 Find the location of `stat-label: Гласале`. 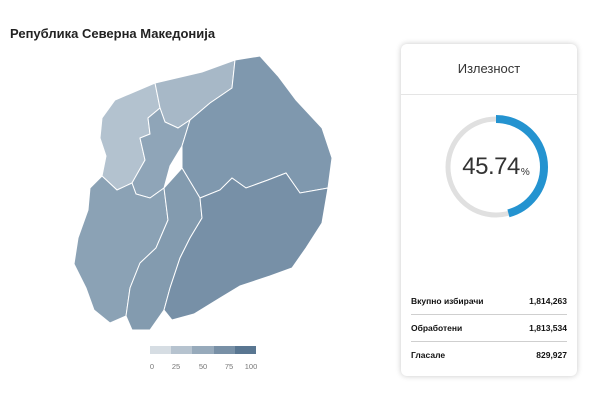

stat-label: Гласале is located at coordinates (428, 355).